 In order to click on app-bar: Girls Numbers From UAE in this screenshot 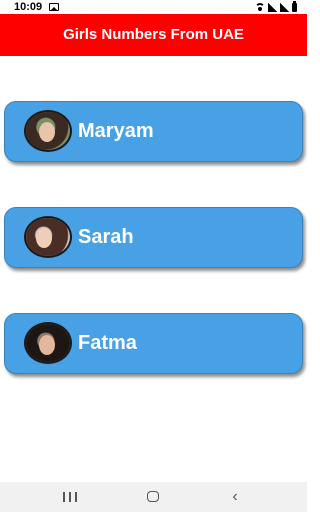, I will do `click(153, 35)`.